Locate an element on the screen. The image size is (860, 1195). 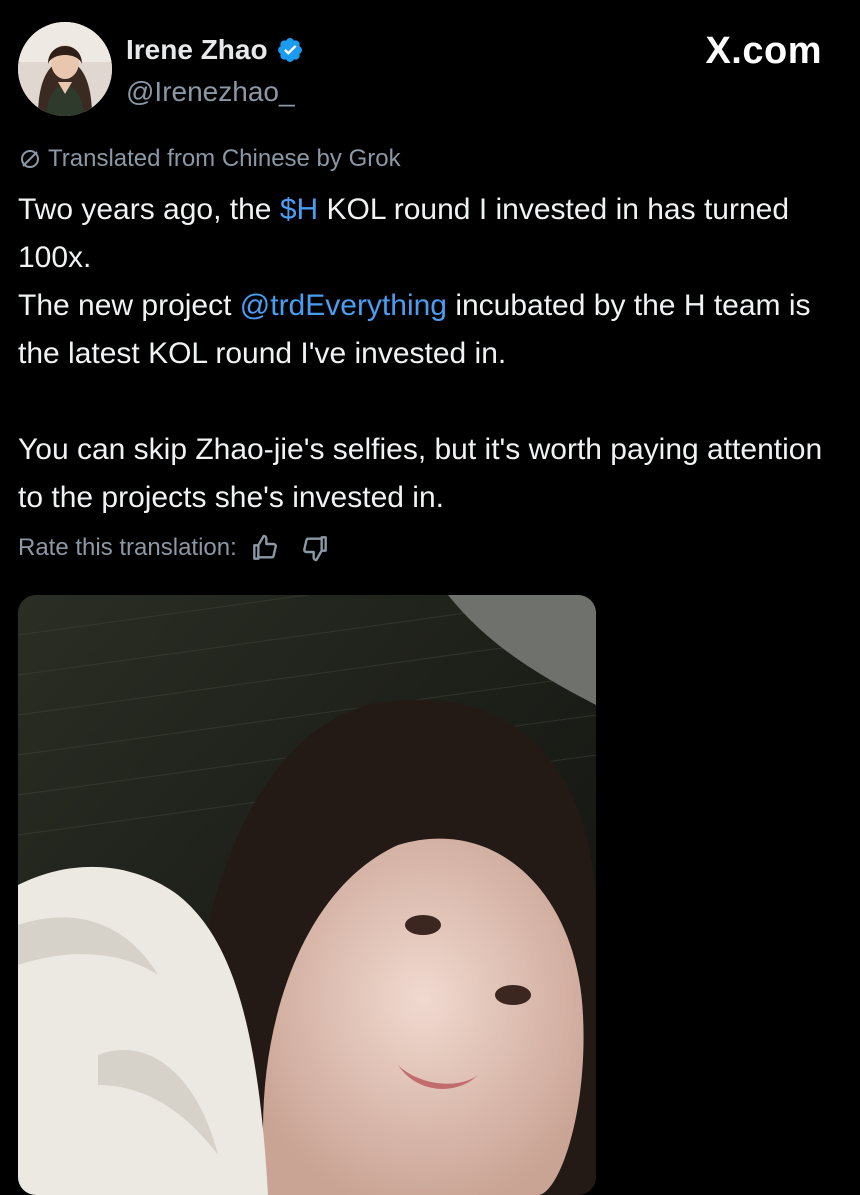
brand-watermark: X.com is located at coordinates (763, 51).